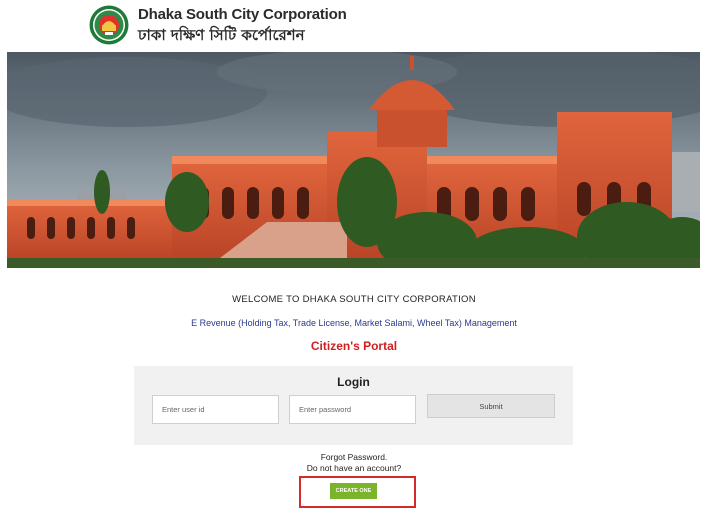 The height and width of the screenshot is (510, 708). Describe the element at coordinates (109, 25) in the screenshot. I see `dscc-logo` at that location.